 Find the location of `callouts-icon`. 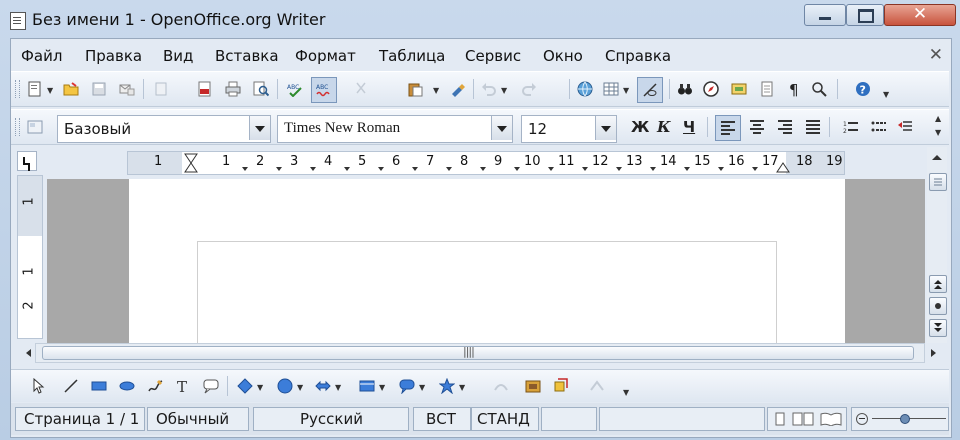

callouts-icon is located at coordinates (407, 386).